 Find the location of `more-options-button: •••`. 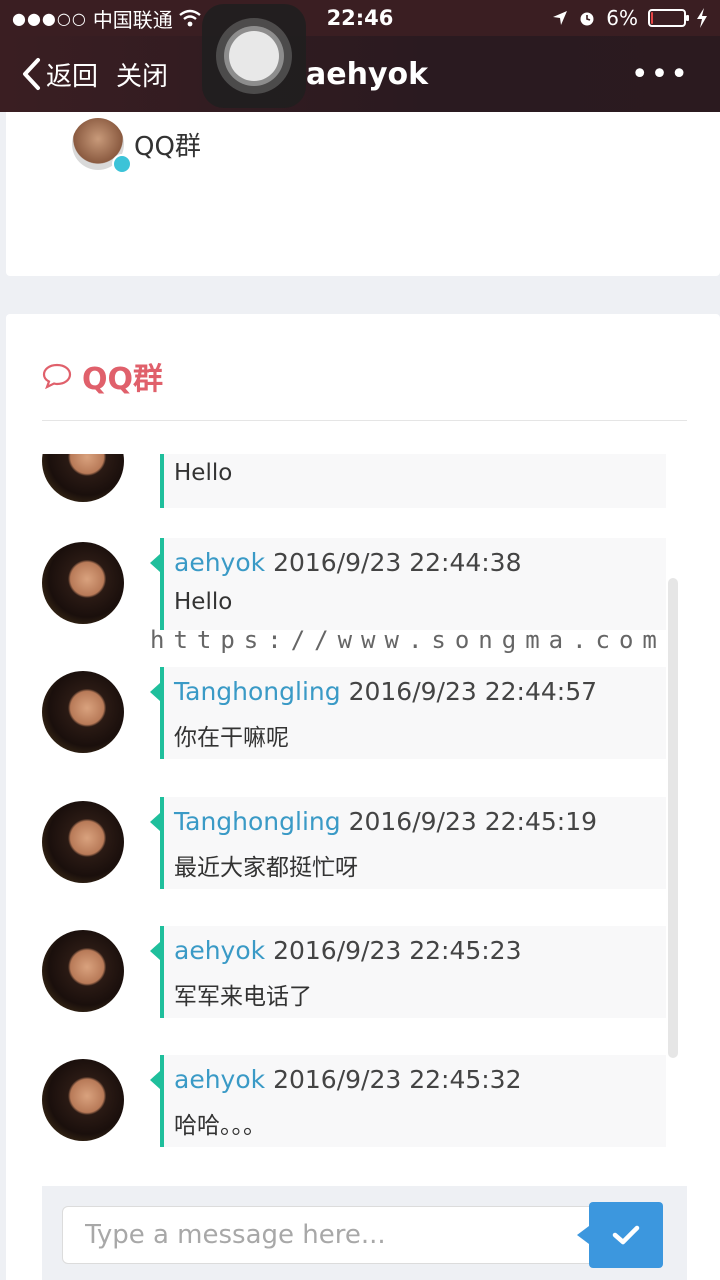

more-options-button: ••• is located at coordinates (660, 74).